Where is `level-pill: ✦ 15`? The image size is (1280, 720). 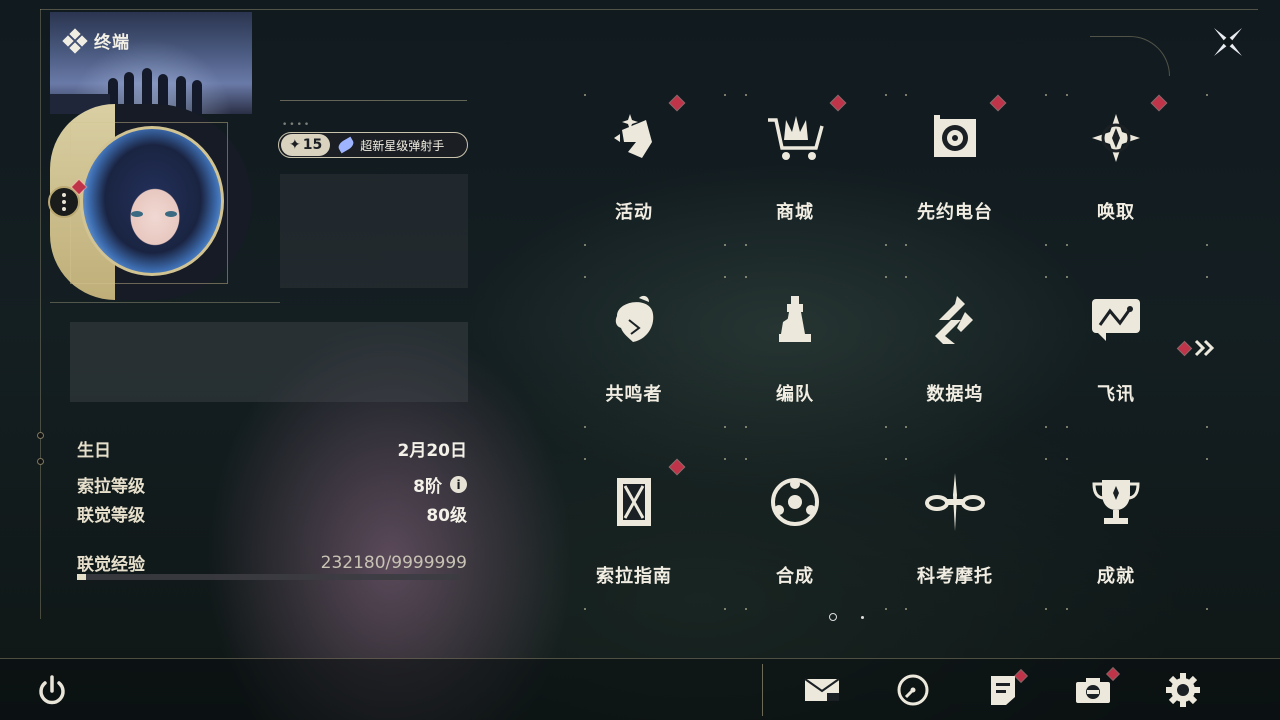
level-pill: ✦ 15 is located at coordinates (306, 145).